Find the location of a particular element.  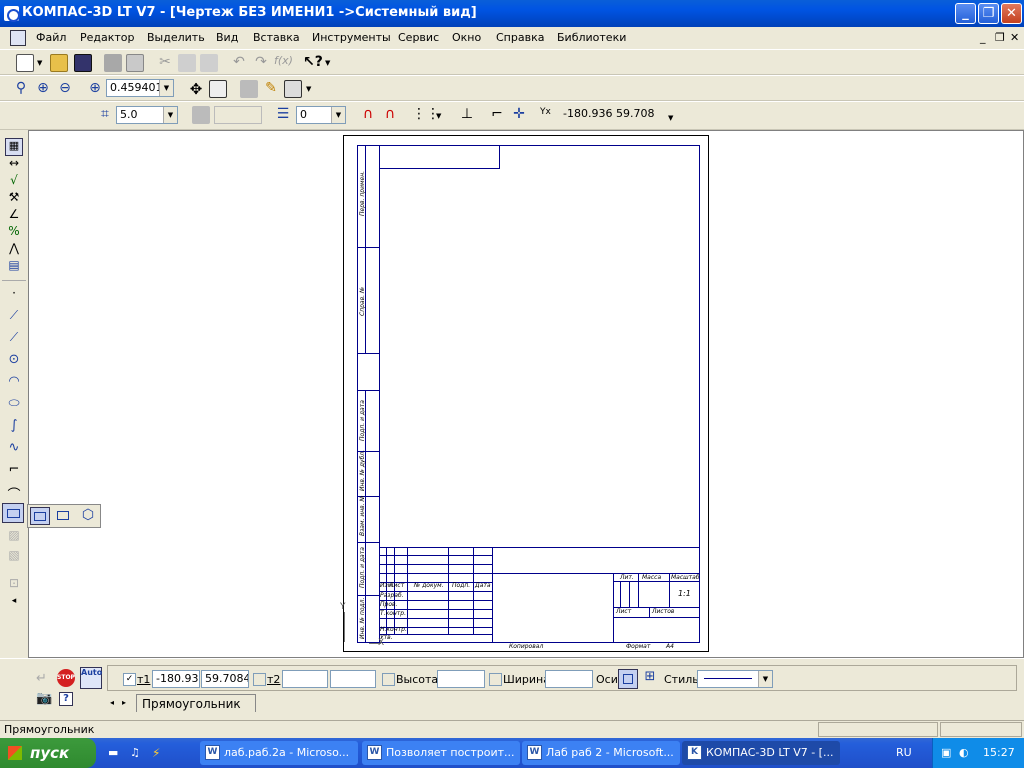

help-icon: ? is located at coordinates (66, 699).